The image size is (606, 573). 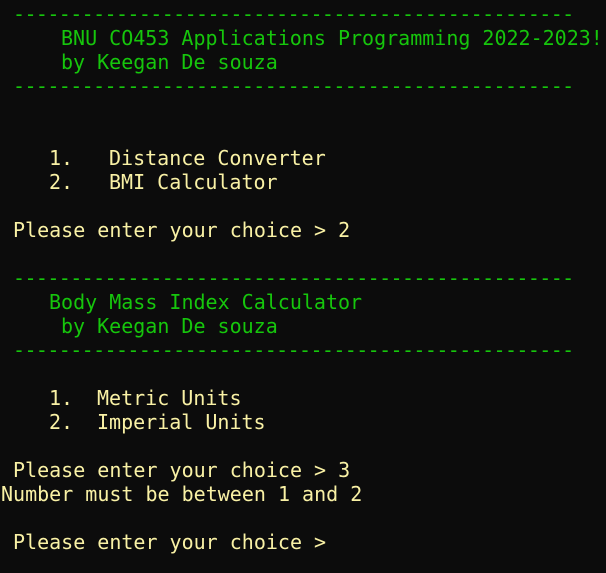 What do you see at coordinates (182, 470) in the screenshot?
I see `choice-prompt: Please enter your choice > 3` at bounding box center [182, 470].